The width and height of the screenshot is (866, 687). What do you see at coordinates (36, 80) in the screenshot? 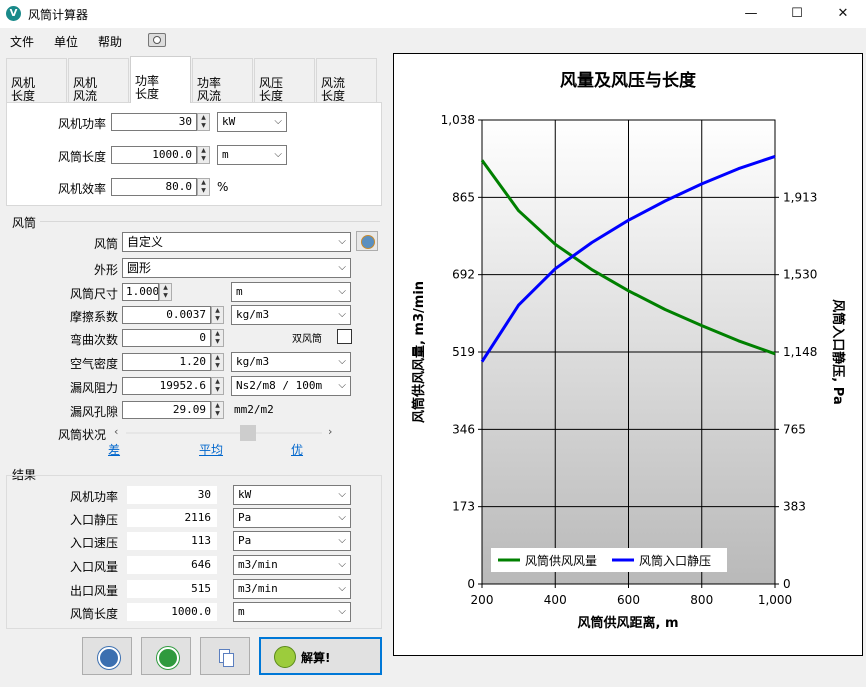
I see `tab-fan-length: 风机 长度` at bounding box center [36, 80].